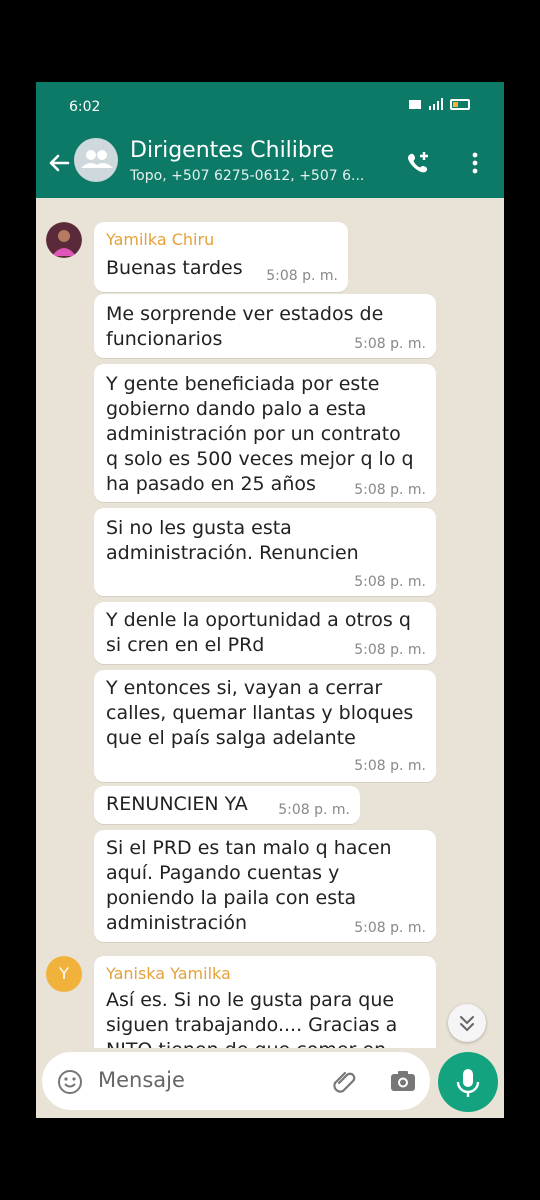 This screenshot has width=540, height=1200. What do you see at coordinates (475, 163) in the screenshot?
I see `more-options-icon` at bounding box center [475, 163].